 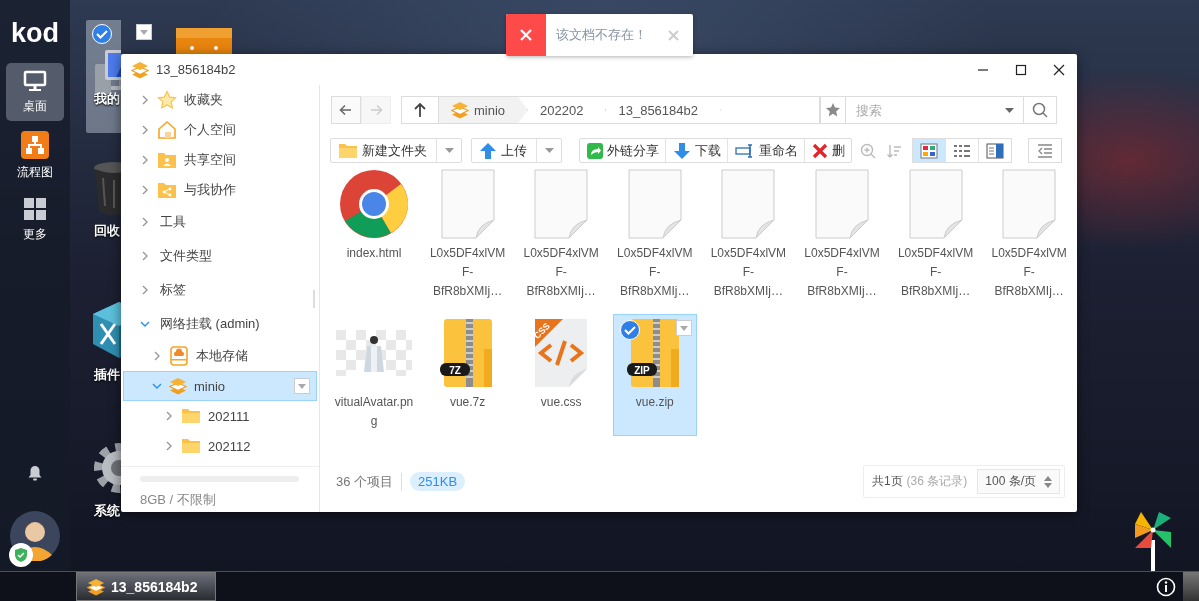 What do you see at coordinates (682, 150) in the screenshot?
I see `download-arrow-icon` at bounding box center [682, 150].